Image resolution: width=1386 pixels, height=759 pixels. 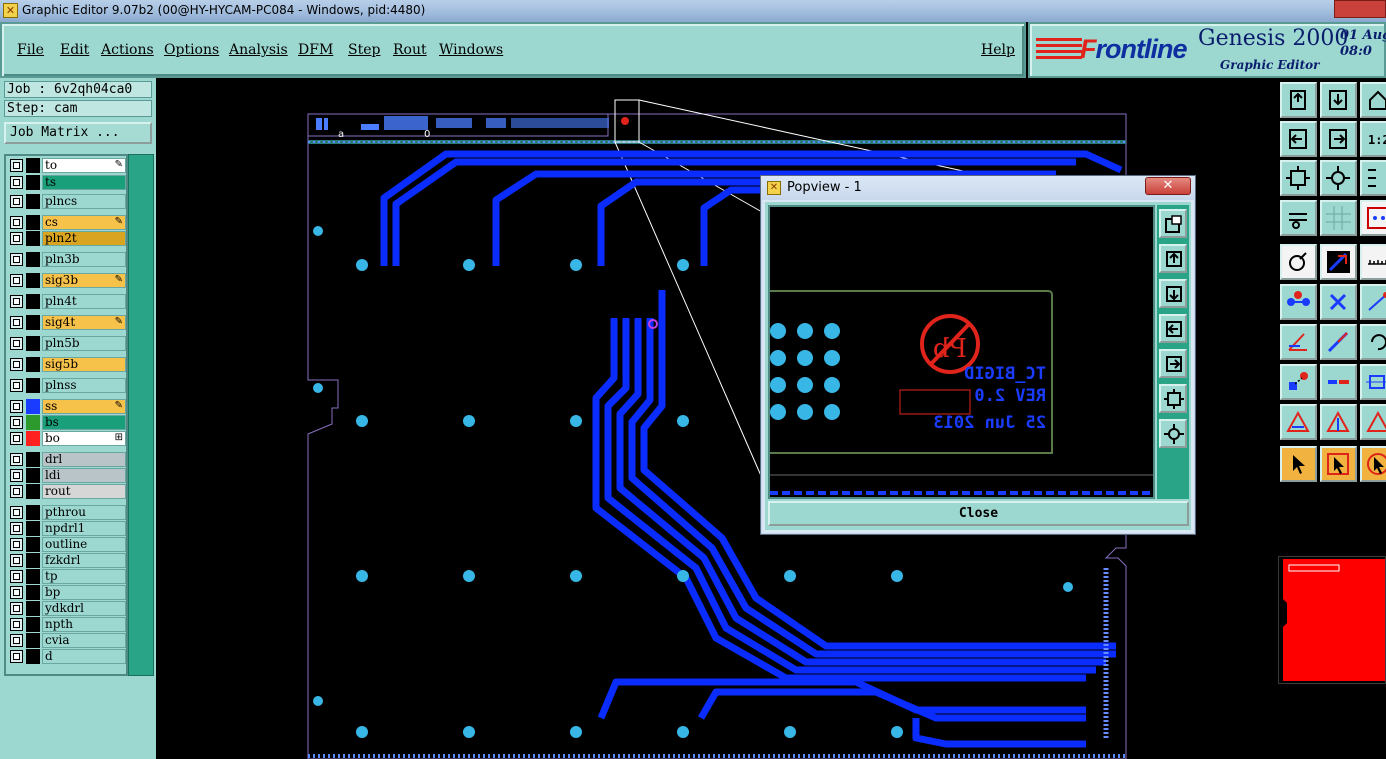 What do you see at coordinates (1338, 382) in the screenshot?
I see `split-trace-button` at bounding box center [1338, 382].